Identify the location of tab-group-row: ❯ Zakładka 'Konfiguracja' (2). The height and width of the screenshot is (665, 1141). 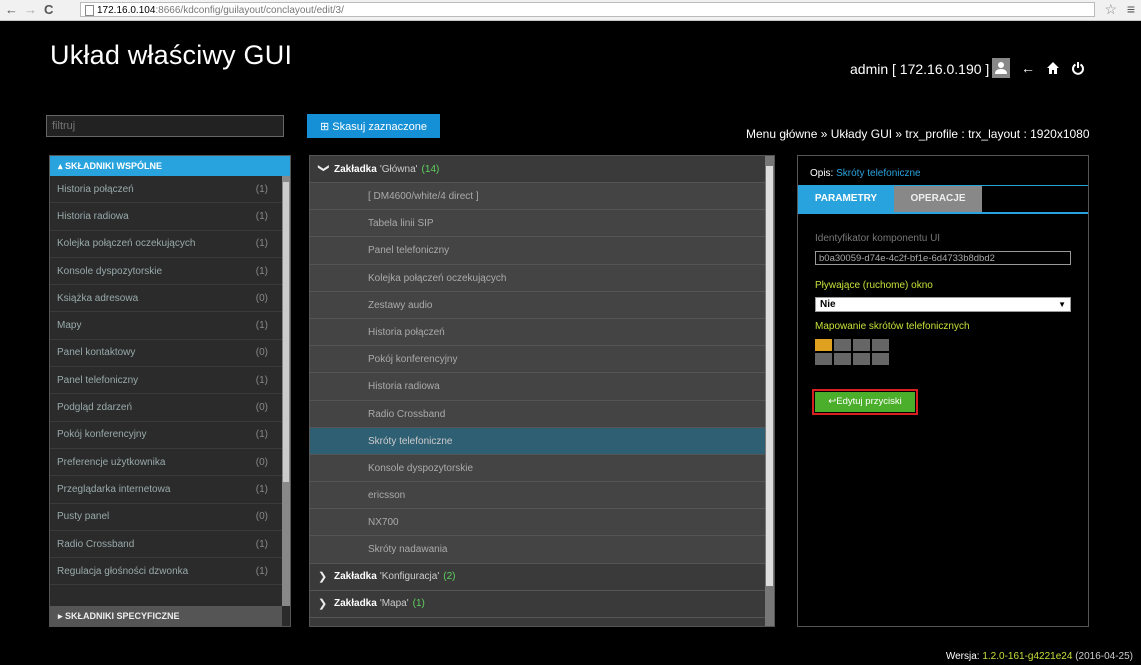
(542, 577).